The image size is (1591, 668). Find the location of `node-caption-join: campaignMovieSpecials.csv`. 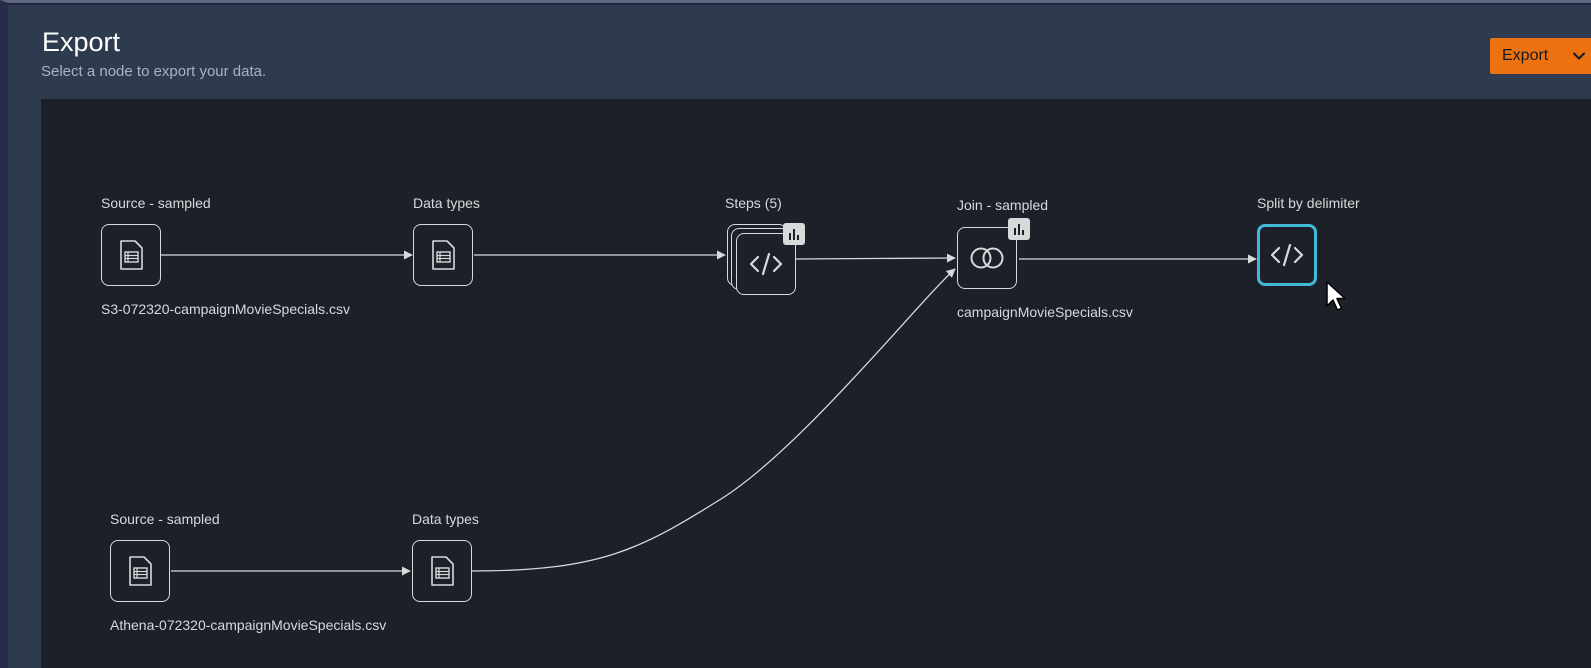

node-caption-join: campaignMovieSpecials.csv is located at coordinates (1045, 312).